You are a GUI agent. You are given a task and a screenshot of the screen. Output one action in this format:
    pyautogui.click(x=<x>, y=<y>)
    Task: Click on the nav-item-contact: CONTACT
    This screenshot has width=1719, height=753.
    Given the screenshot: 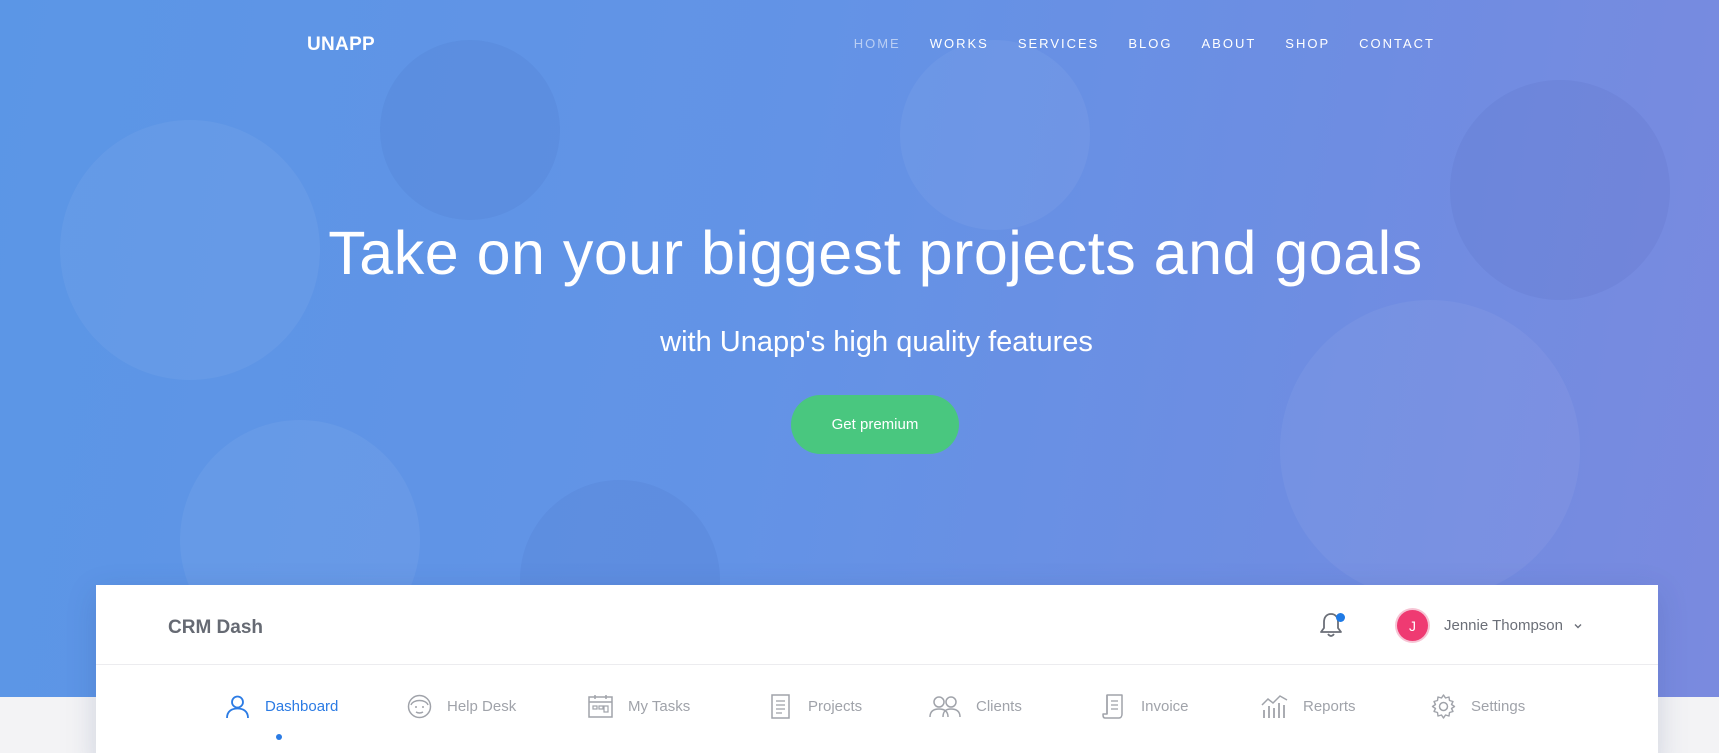 What is the action you would take?
    pyautogui.click(x=1397, y=43)
    